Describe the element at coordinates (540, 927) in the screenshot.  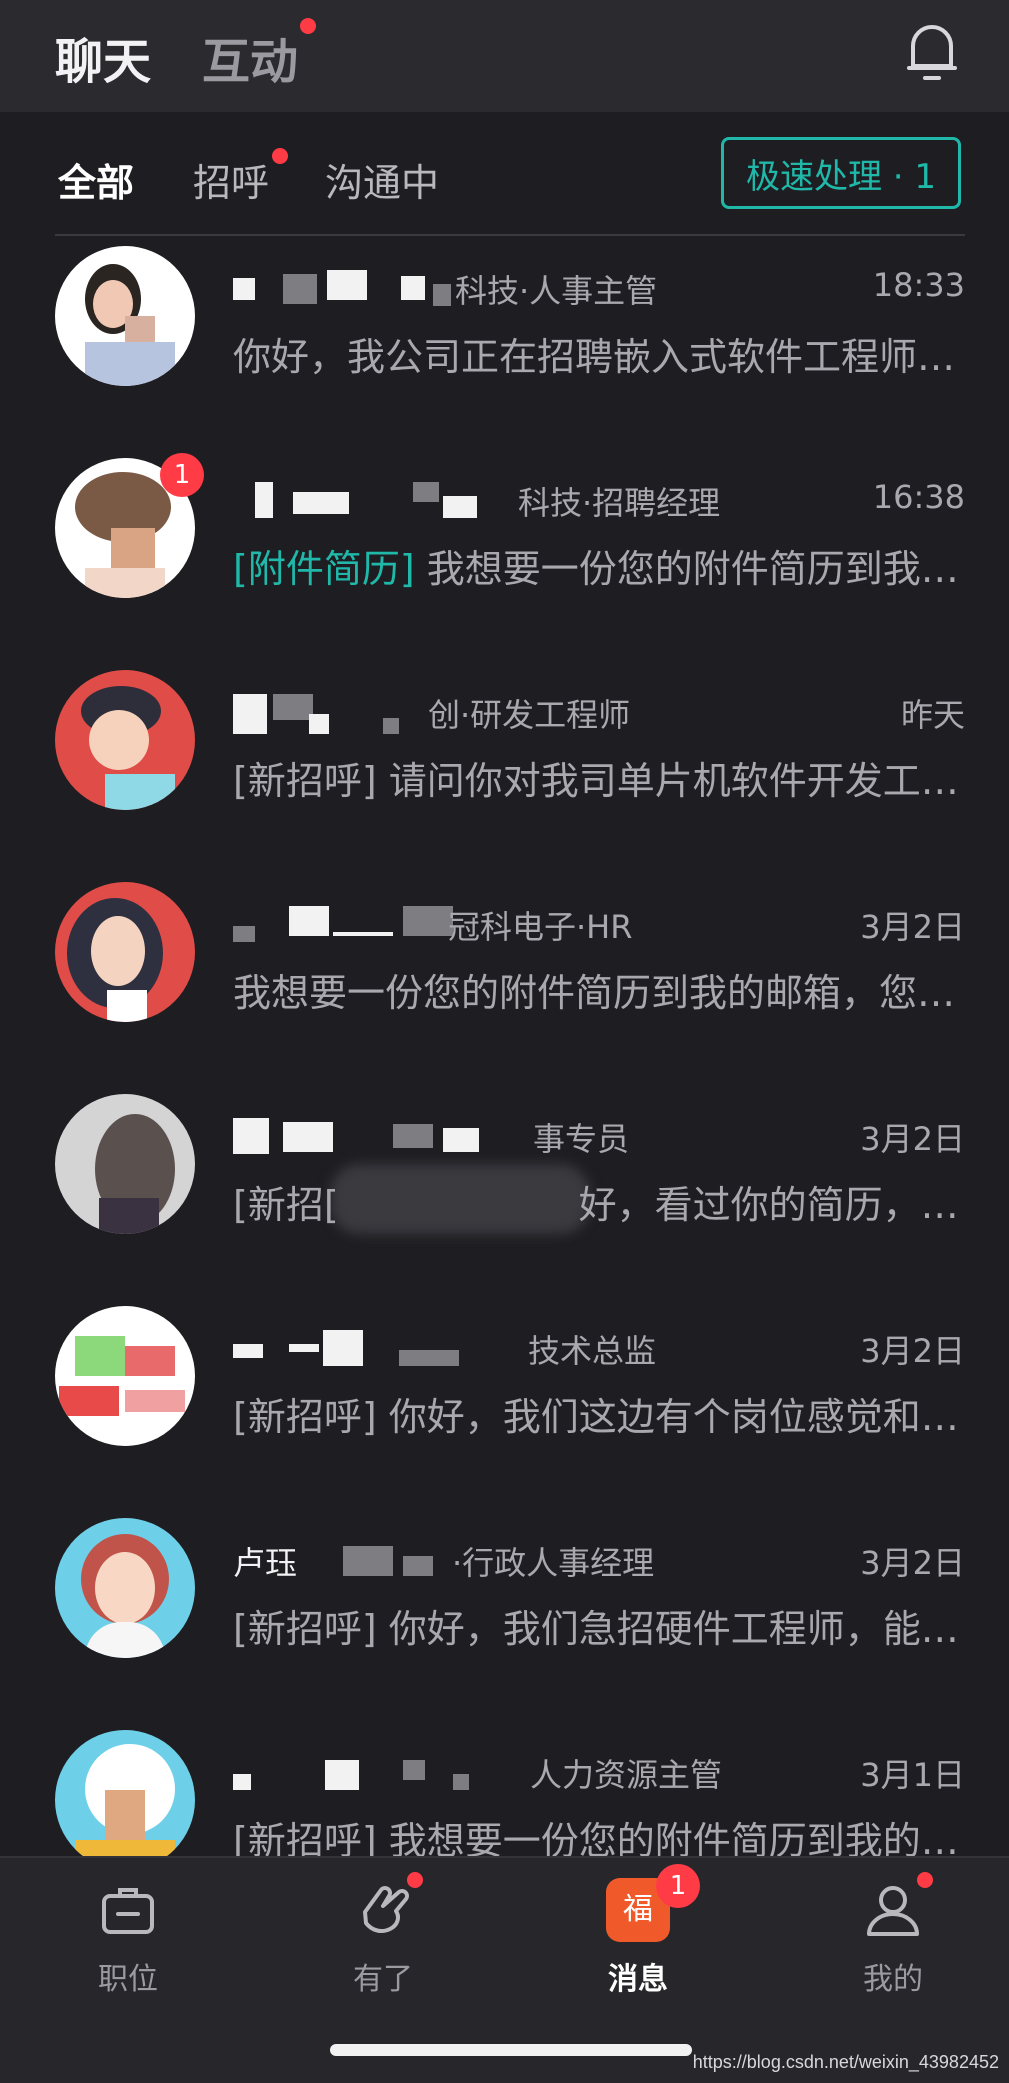
I see `chat-title: 冠科电子·HR` at that location.